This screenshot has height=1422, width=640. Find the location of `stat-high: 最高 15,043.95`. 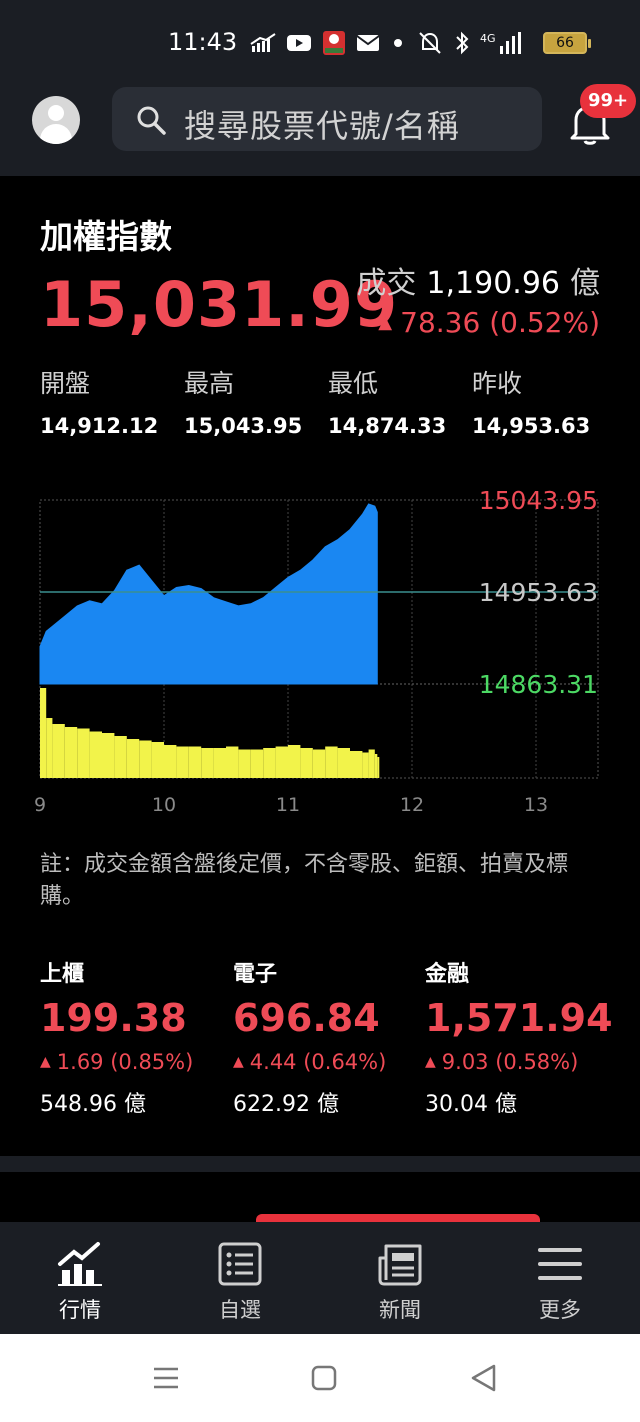

stat-high: 最高 15,043.95 is located at coordinates (256, 401).